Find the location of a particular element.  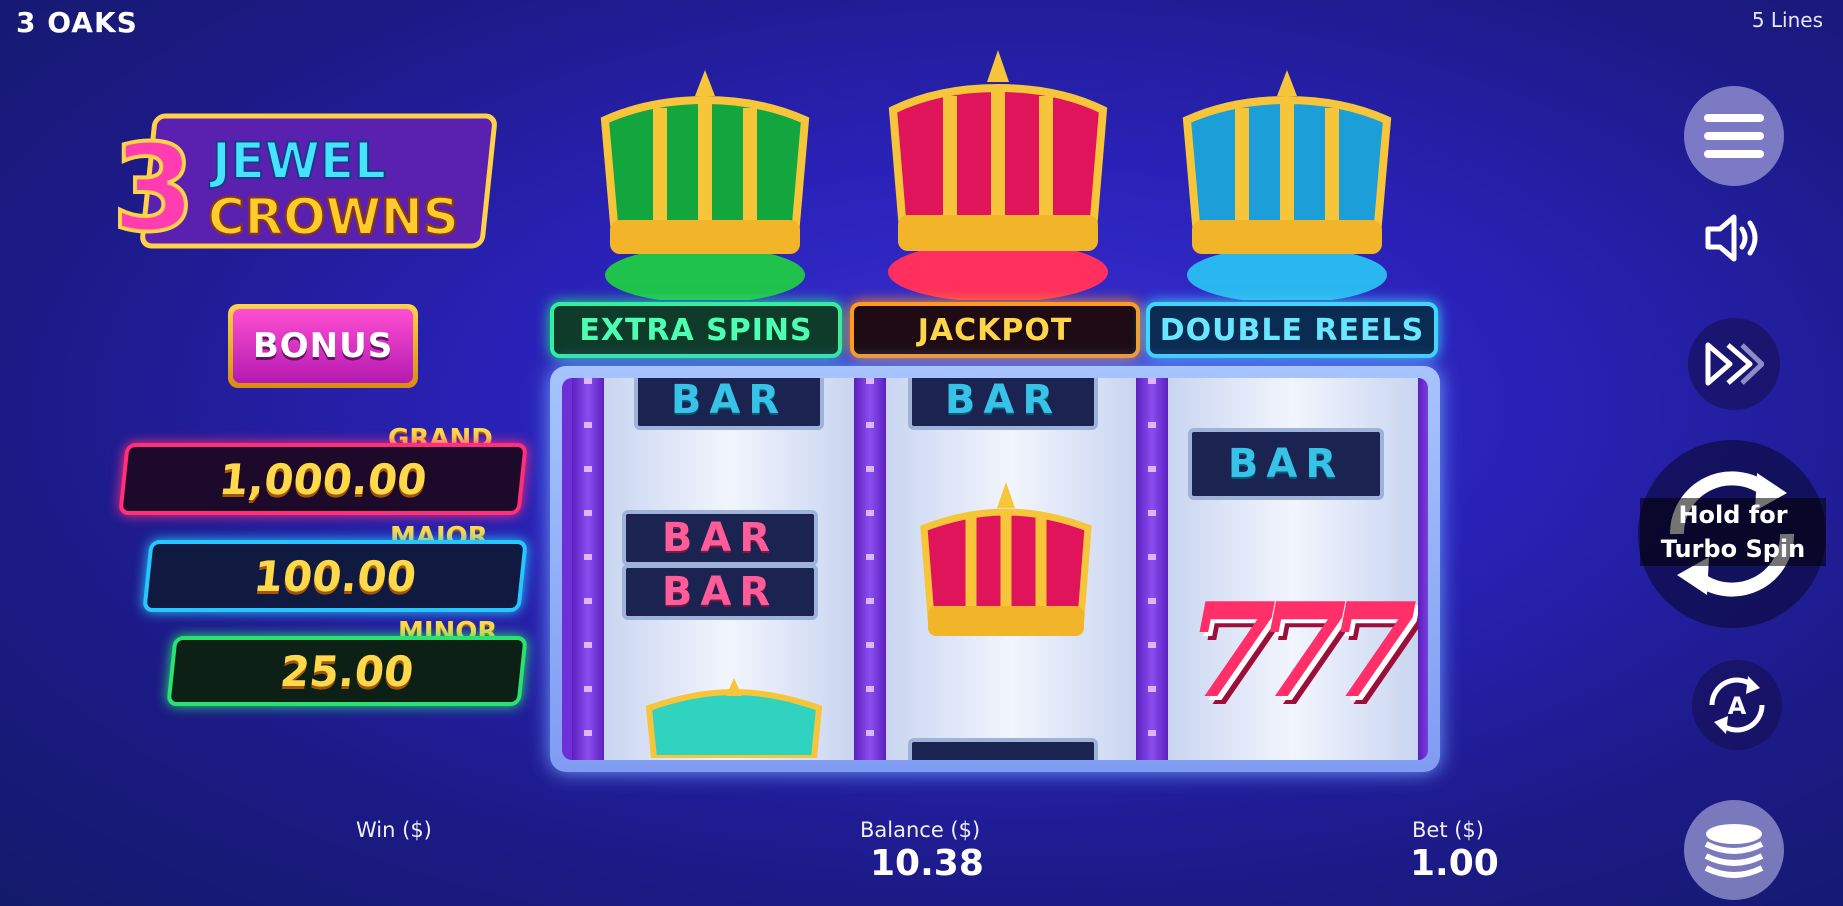

balance-label: Balance ($) is located at coordinates (920, 830).